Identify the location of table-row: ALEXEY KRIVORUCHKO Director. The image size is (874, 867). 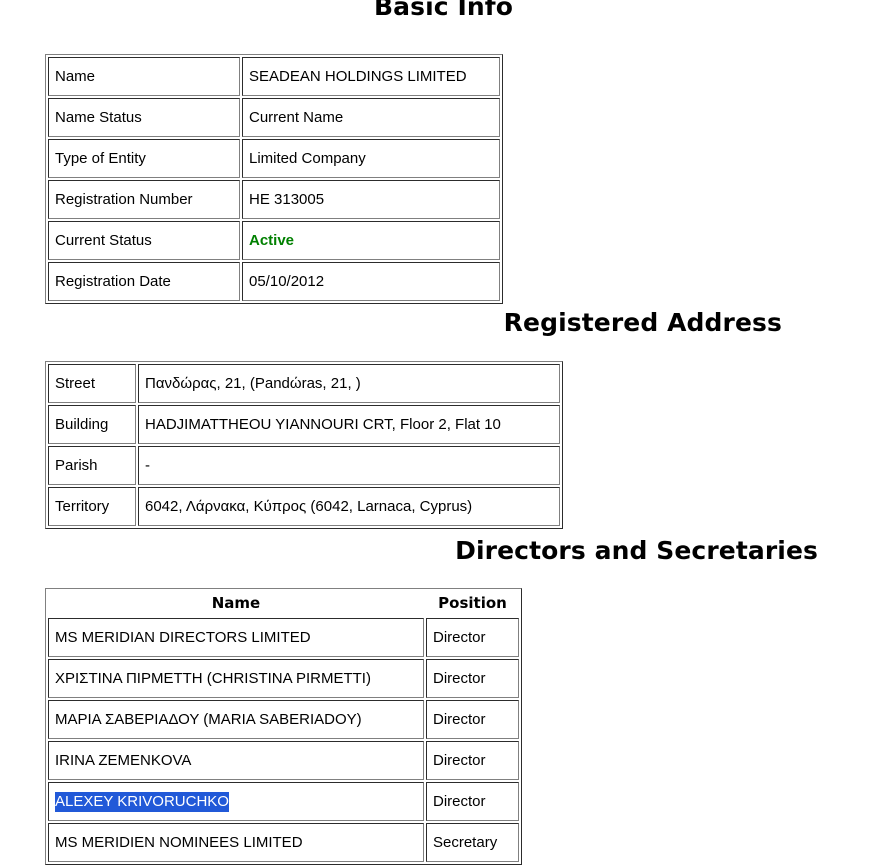
(283, 802).